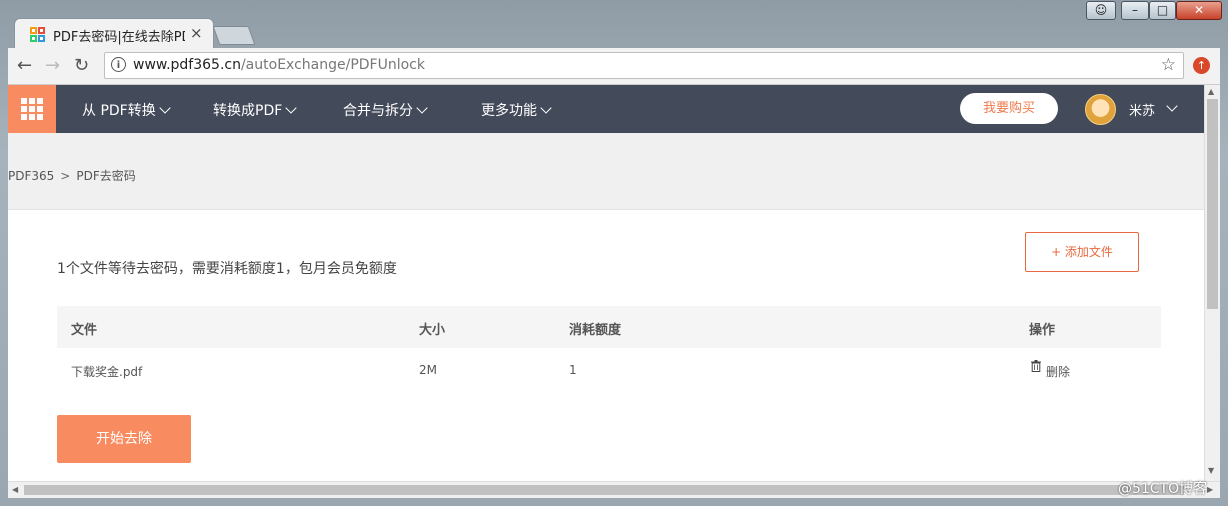  Describe the element at coordinates (1163, 489) in the screenshot. I see `watermark: @51CTO博客` at that location.